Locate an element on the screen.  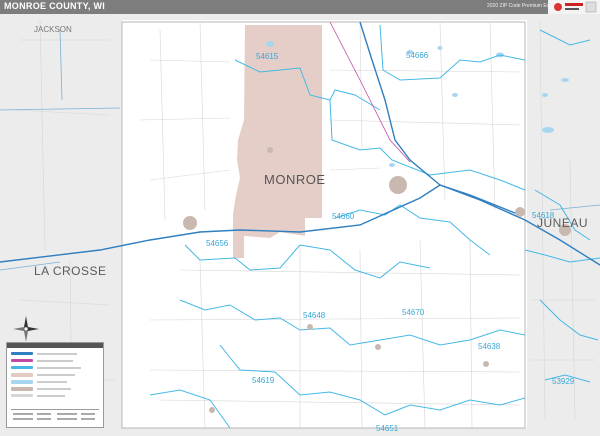
zip-label-54638: 54638 is located at coordinates (489, 346).